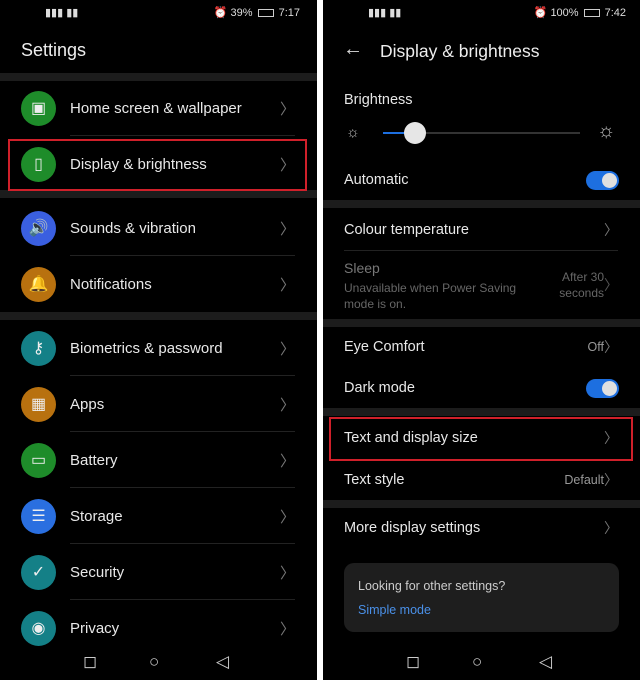  What do you see at coordinates (412, 528) in the screenshot?
I see `more-display-label: More display settings` at bounding box center [412, 528].